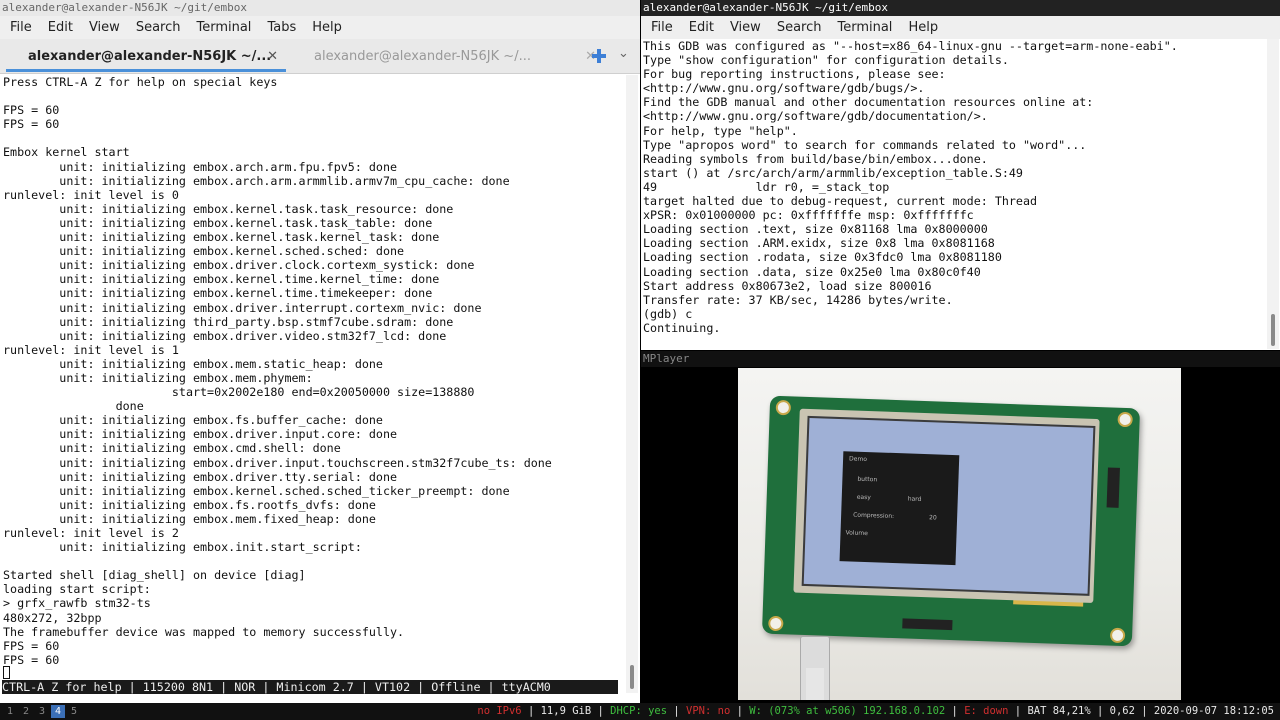 The image size is (1280, 720). What do you see at coordinates (863, 497) in the screenshot?
I see `lcd-easy: easy` at bounding box center [863, 497].